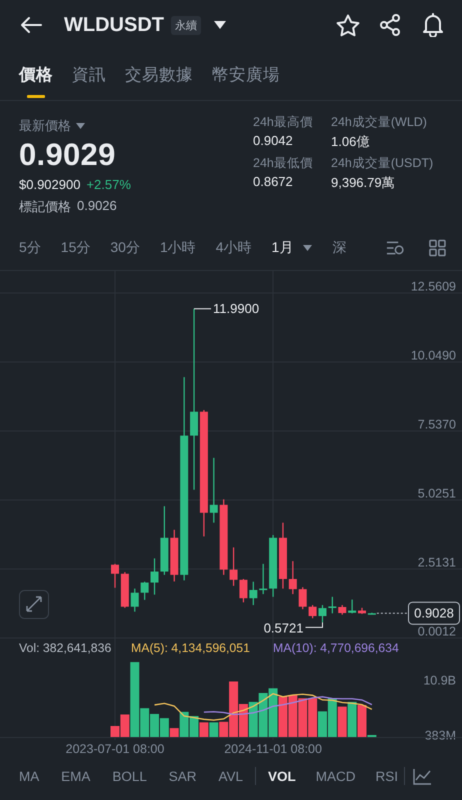 This screenshot has width=462, height=800. What do you see at coordinates (437, 563) in the screenshot?
I see `axis-label: 2.5131` at bounding box center [437, 563].